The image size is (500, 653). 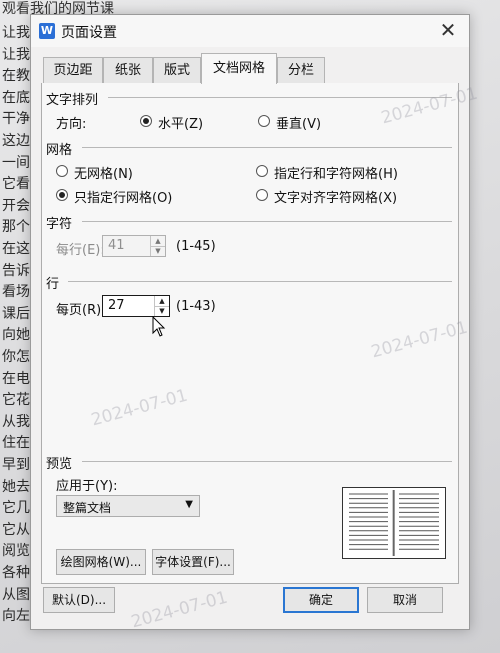 What do you see at coordinates (128, 506) in the screenshot?
I see `apply-to-select: 整篇文档 ▼` at bounding box center [128, 506].